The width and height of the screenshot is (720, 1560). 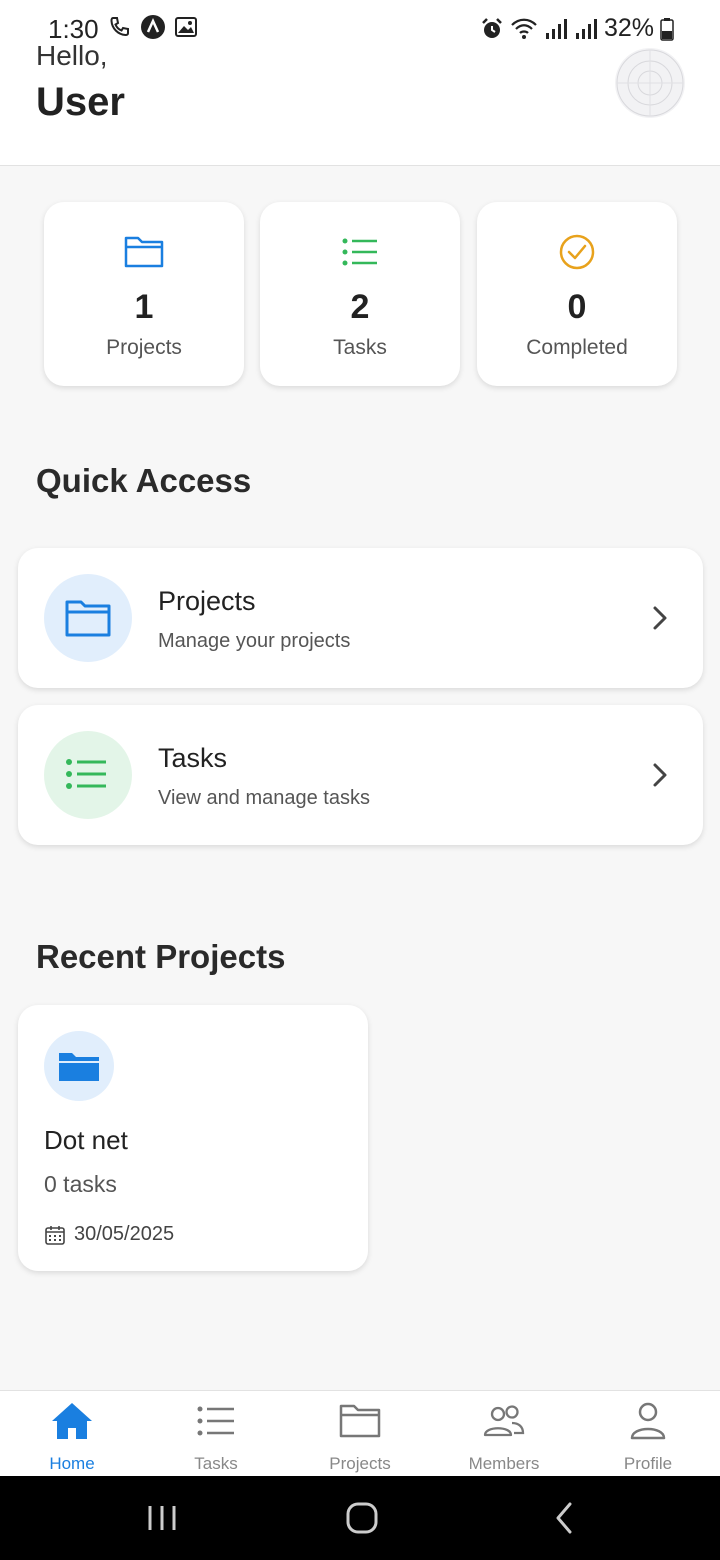 I want to click on stat-label: Completed, so click(x=577, y=347).